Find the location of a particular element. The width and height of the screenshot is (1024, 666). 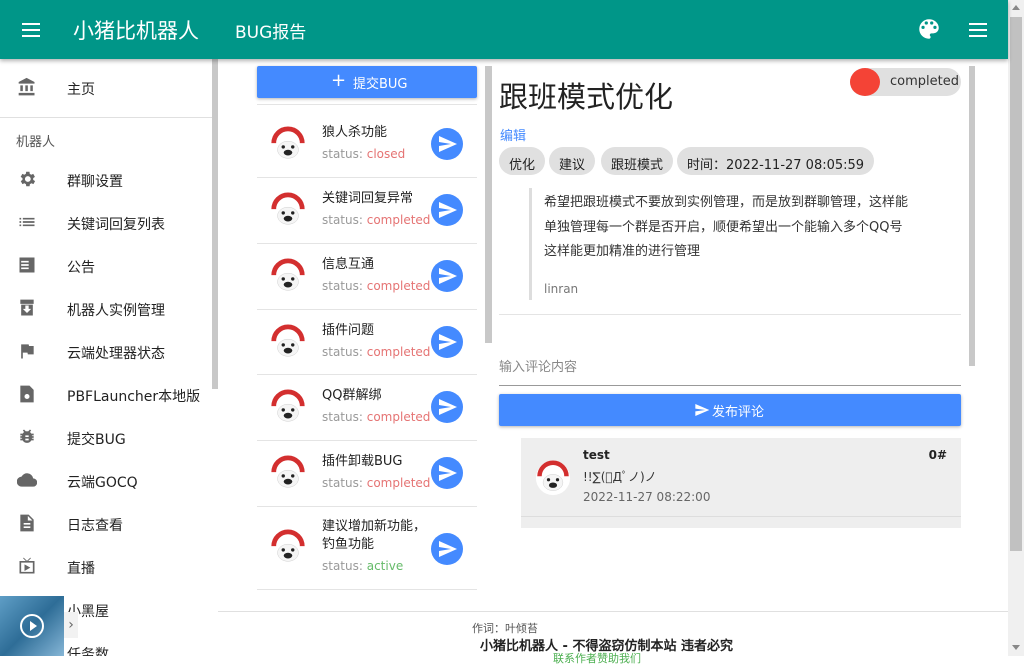

bug-list-item: QQ群解绑 status: completed is located at coordinates (367, 408).